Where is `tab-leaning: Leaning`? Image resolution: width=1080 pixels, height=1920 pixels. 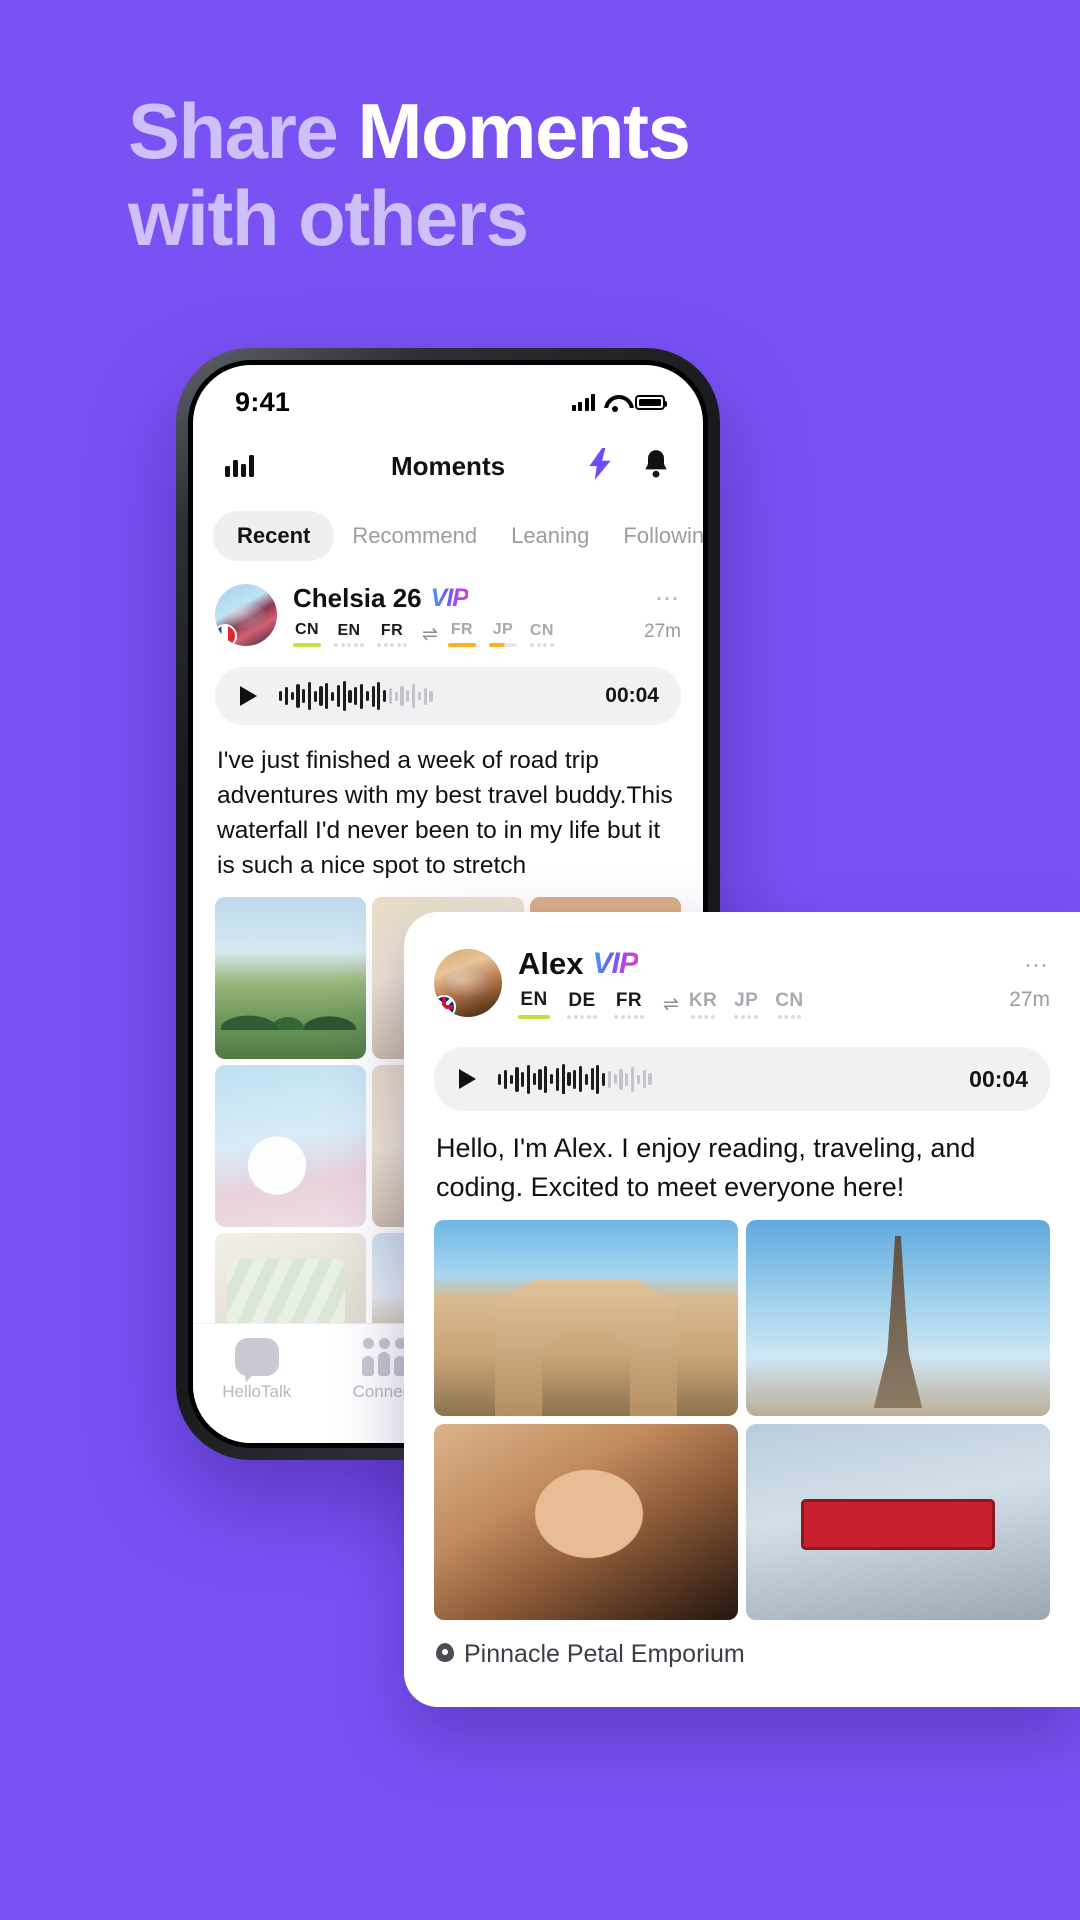
tab-leaning: Leaning is located at coordinates (550, 536).